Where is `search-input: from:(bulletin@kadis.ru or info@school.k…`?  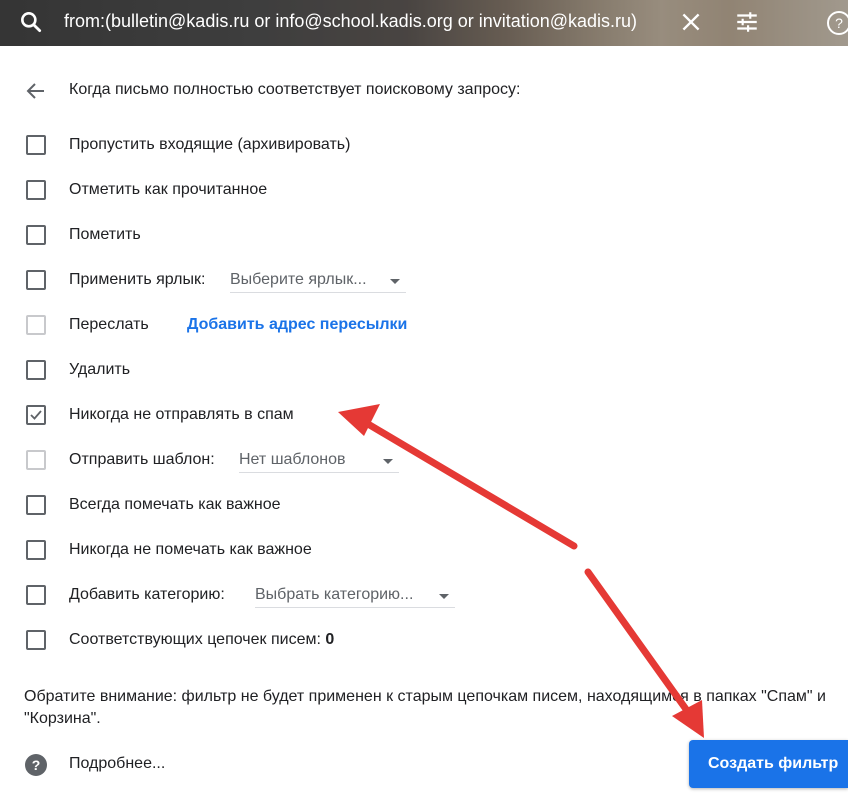 search-input: from:(bulletin@kadis.ru or info@school.k… is located at coordinates (363, 23).